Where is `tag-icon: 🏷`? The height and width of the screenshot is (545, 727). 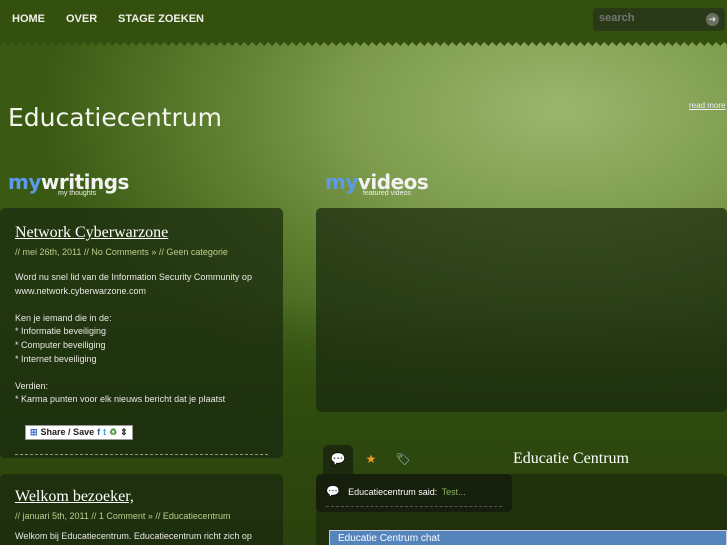 tag-icon: 🏷 is located at coordinates (403, 459).